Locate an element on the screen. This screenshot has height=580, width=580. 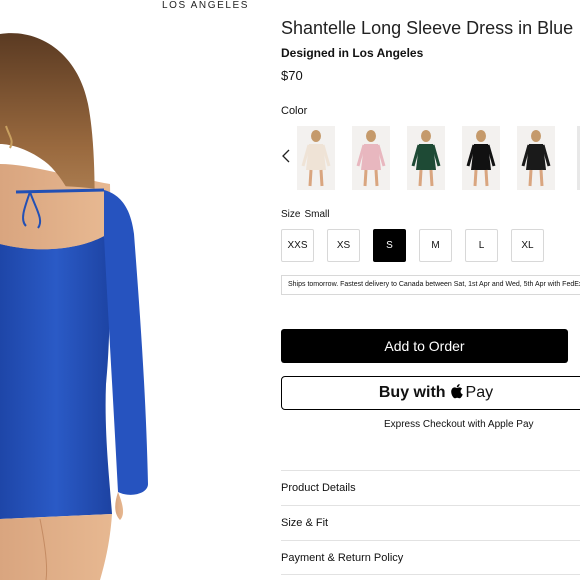
color-swatch-list is located at coordinates (426, 158).